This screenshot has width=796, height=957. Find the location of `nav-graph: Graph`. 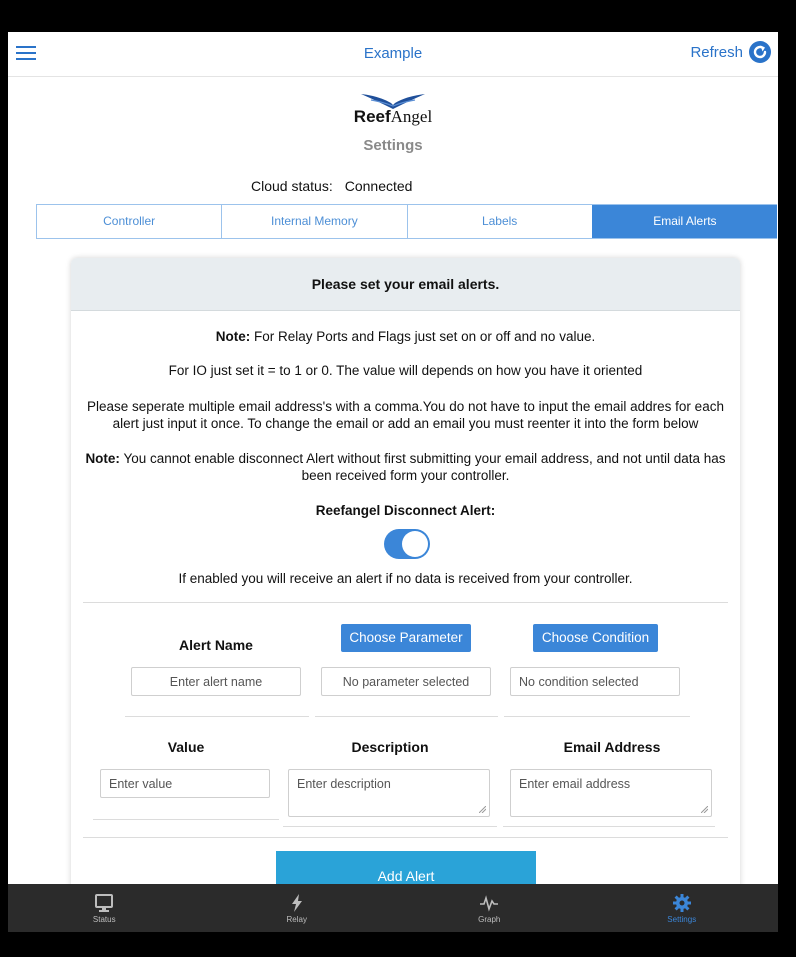

nav-graph: Graph is located at coordinates (489, 908).